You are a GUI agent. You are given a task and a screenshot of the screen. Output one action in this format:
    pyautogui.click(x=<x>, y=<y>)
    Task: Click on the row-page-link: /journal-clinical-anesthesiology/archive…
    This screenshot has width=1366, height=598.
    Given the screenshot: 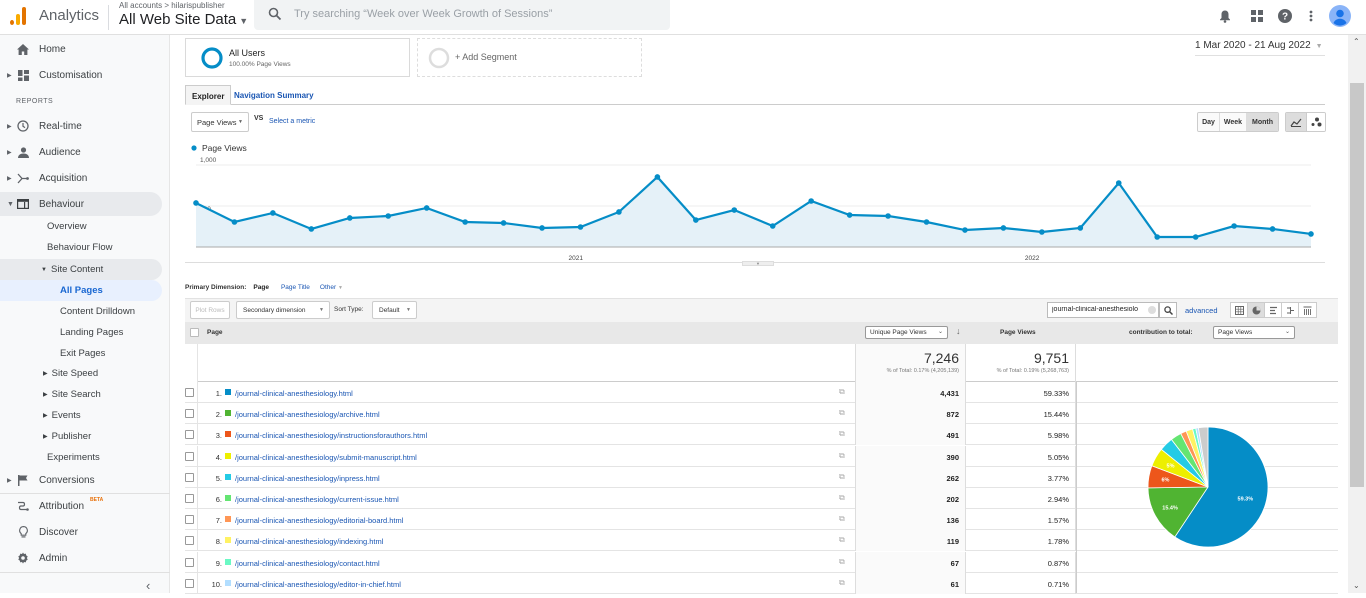 What is the action you would take?
    pyautogui.click(x=307, y=414)
    